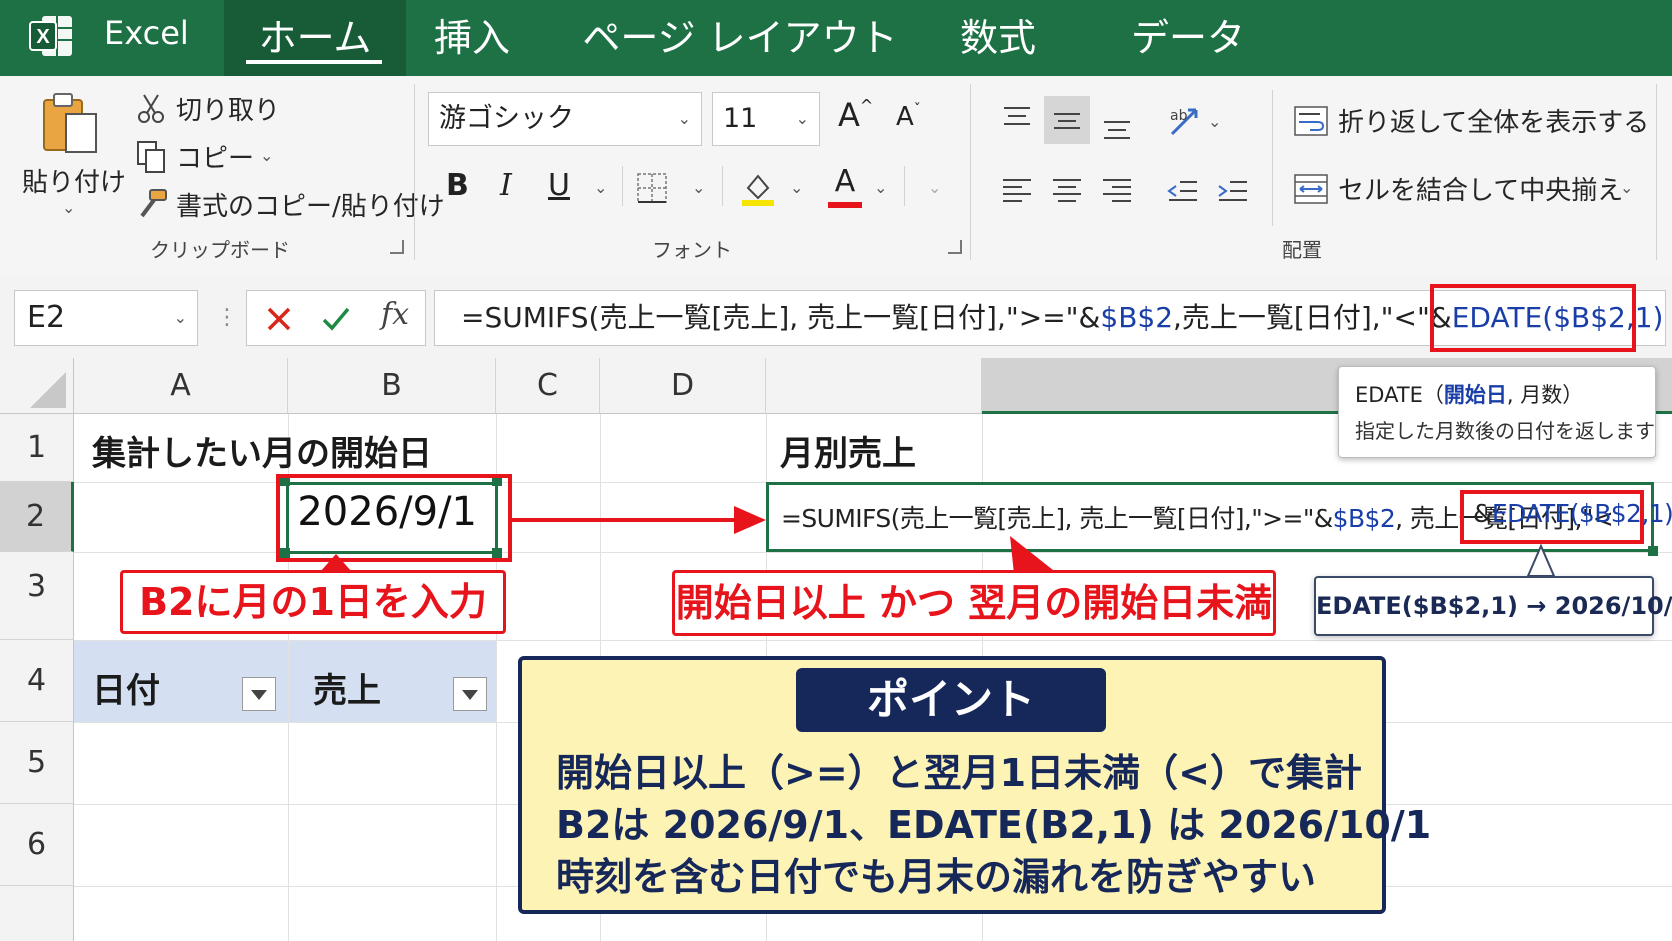  Describe the element at coordinates (1017, 119) in the screenshot. I see `align-top-icon` at that location.